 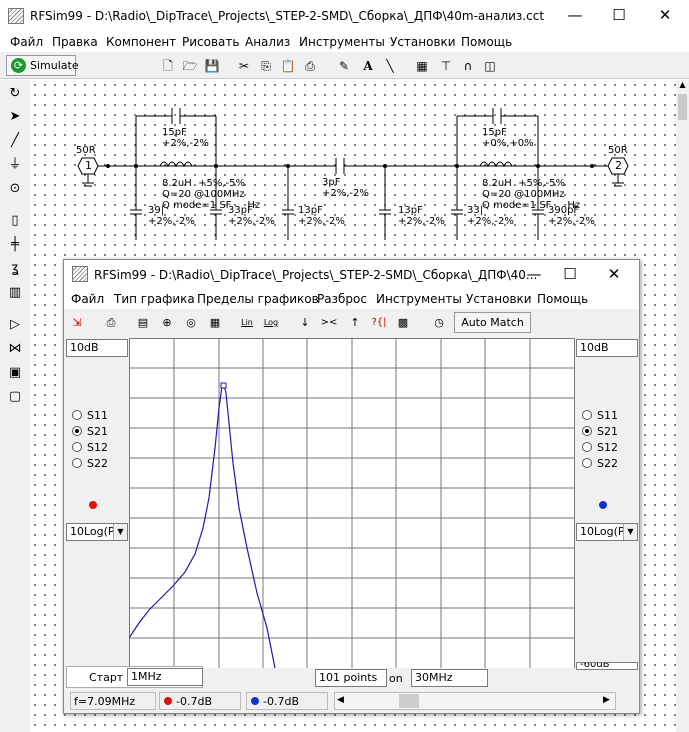 What do you see at coordinates (80, 274) in the screenshot?
I see `app-icon` at bounding box center [80, 274].